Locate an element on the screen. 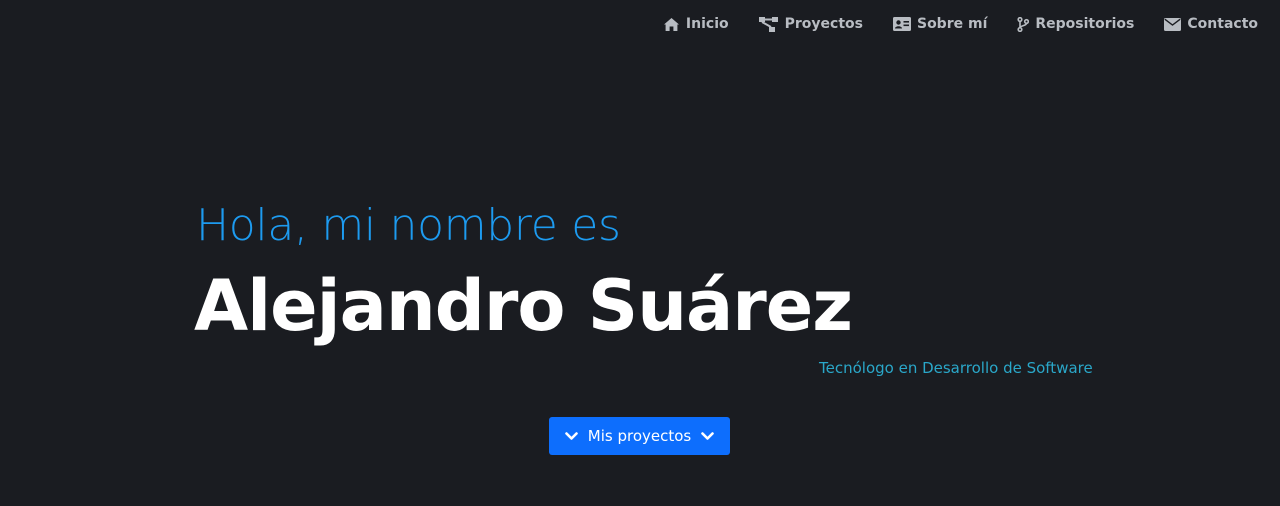 This screenshot has height=506, width=1280. nav-item-proyectos: Proyectos is located at coordinates (810, 24).